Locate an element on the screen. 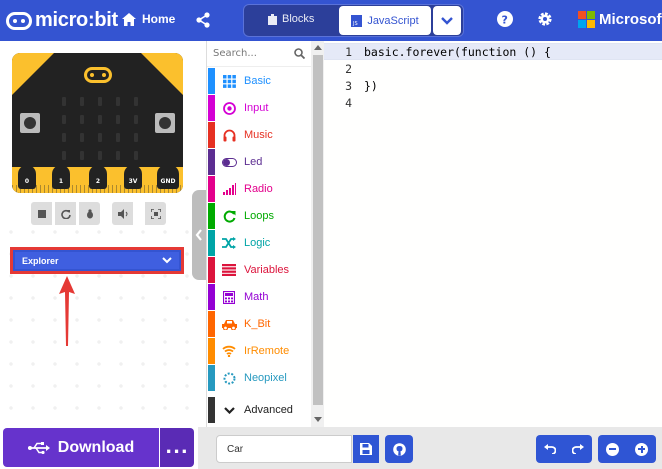 The height and width of the screenshot is (469, 662). target-icon is located at coordinates (229, 108).